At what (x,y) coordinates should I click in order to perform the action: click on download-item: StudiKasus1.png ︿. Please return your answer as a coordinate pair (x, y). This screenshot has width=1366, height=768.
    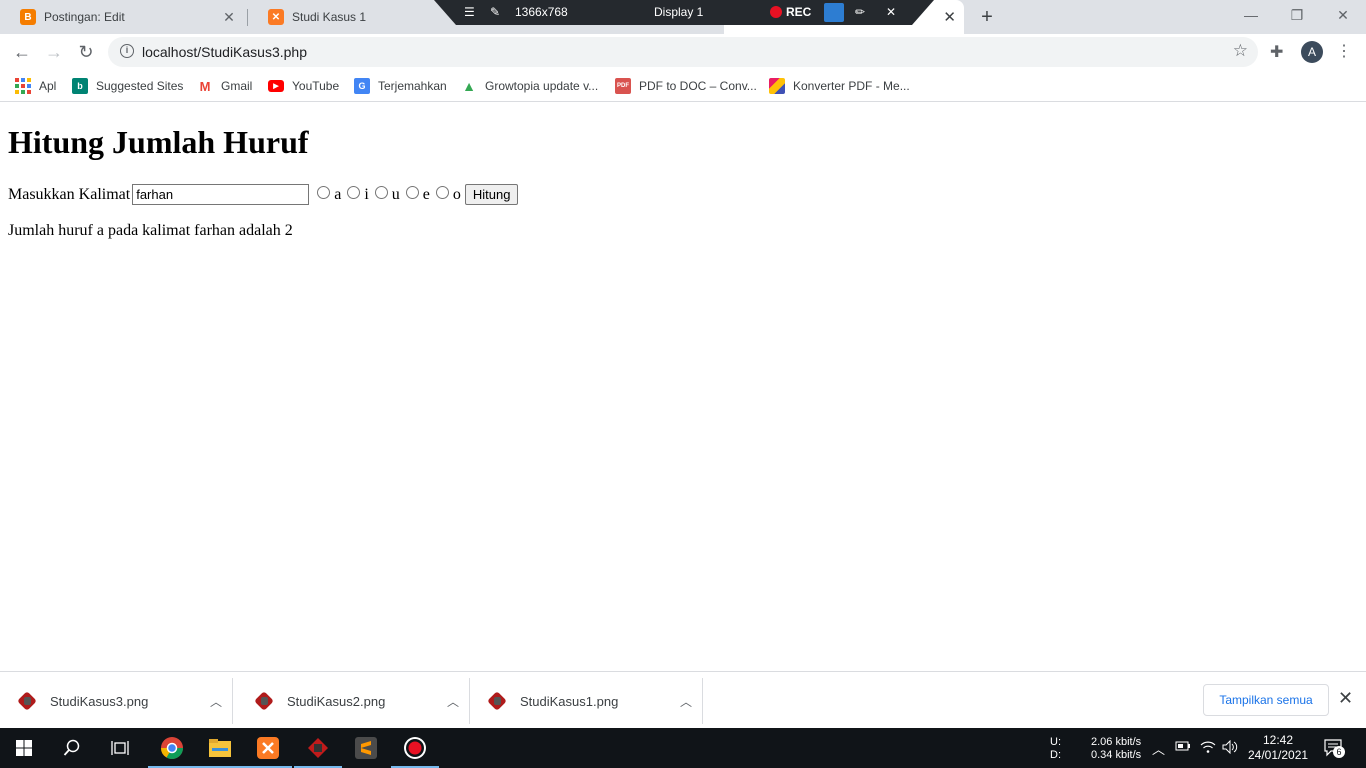
    Looking at the image, I should click on (586, 701).